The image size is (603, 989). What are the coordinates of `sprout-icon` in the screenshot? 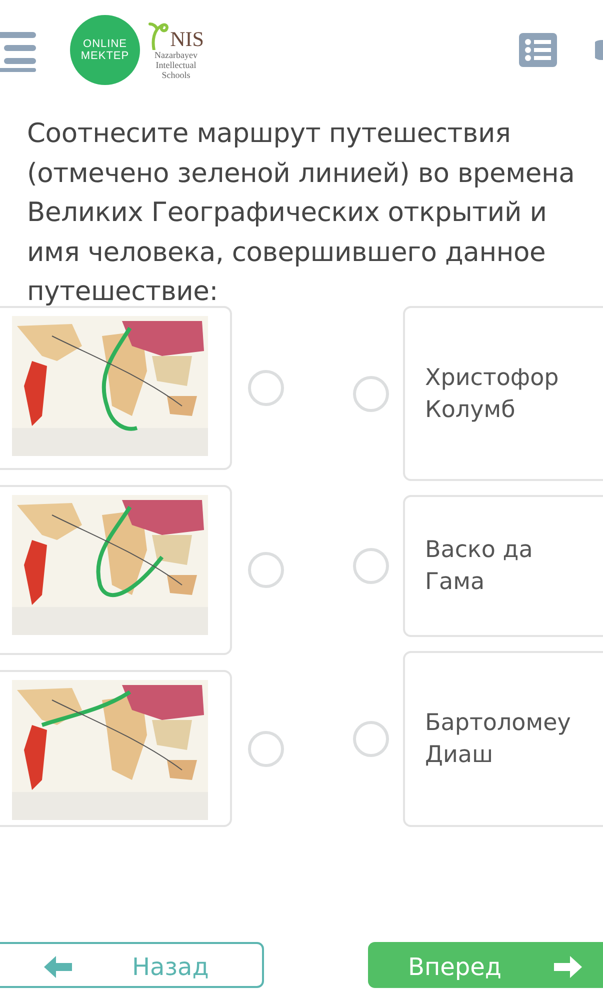 It's located at (159, 35).